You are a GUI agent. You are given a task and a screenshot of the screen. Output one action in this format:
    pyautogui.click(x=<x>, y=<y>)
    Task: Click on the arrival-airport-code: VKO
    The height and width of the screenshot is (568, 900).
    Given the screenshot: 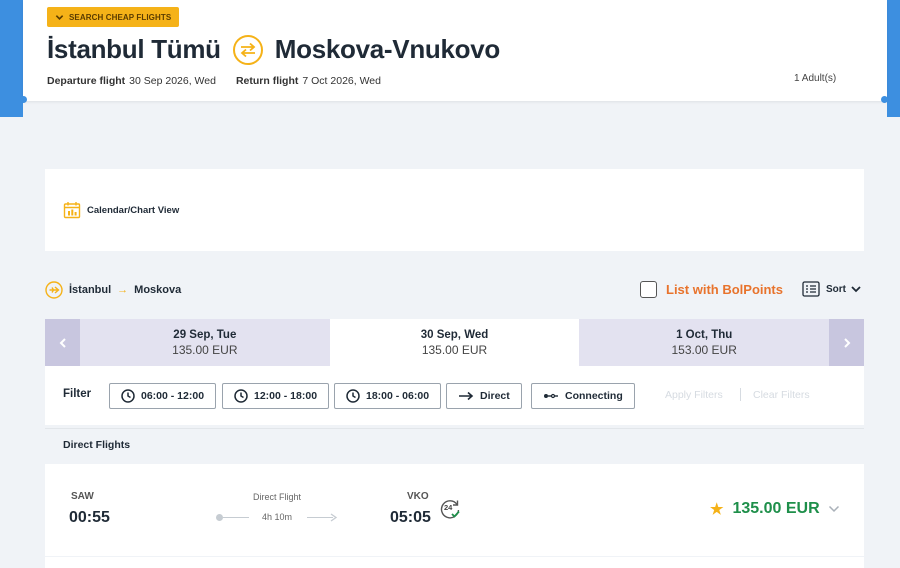 What is the action you would take?
    pyautogui.click(x=418, y=496)
    